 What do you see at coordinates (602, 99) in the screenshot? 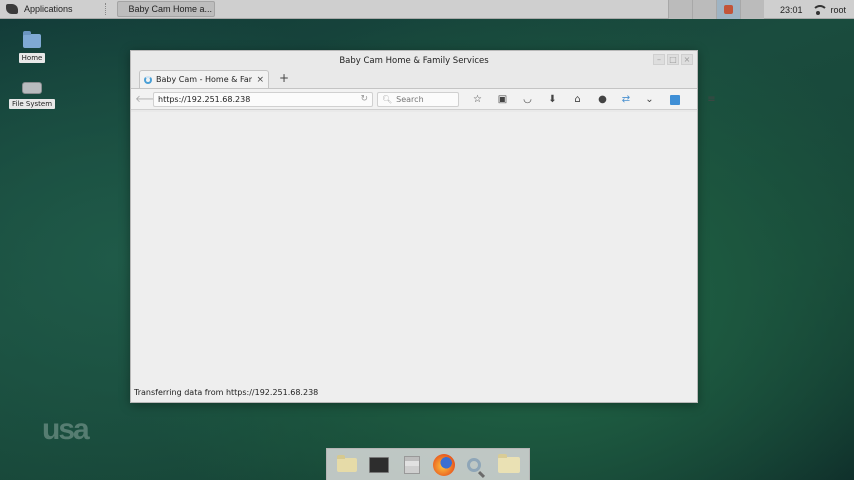
I see `chat-icon: ●` at bounding box center [602, 99].